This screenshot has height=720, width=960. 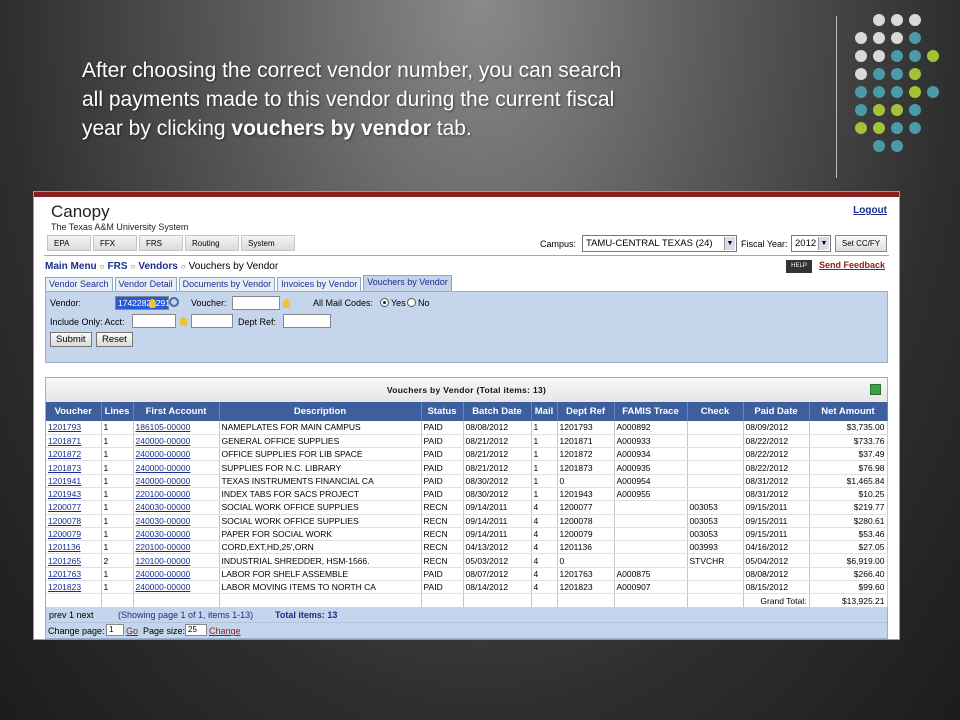 I want to click on mail-codes-no-radio, so click(x=411, y=302).